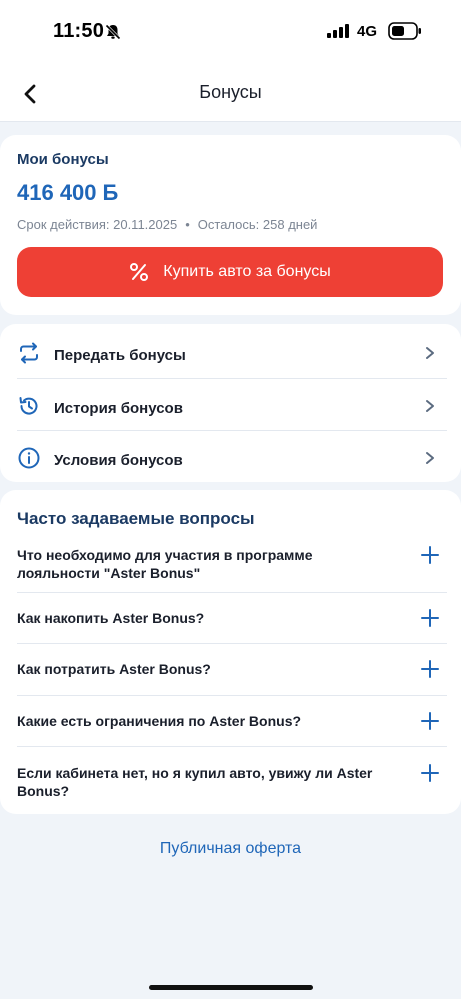 This screenshot has height=999, width=461. Describe the element at coordinates (339, 33) in the screenshot. I see `signal-icon` at that location.